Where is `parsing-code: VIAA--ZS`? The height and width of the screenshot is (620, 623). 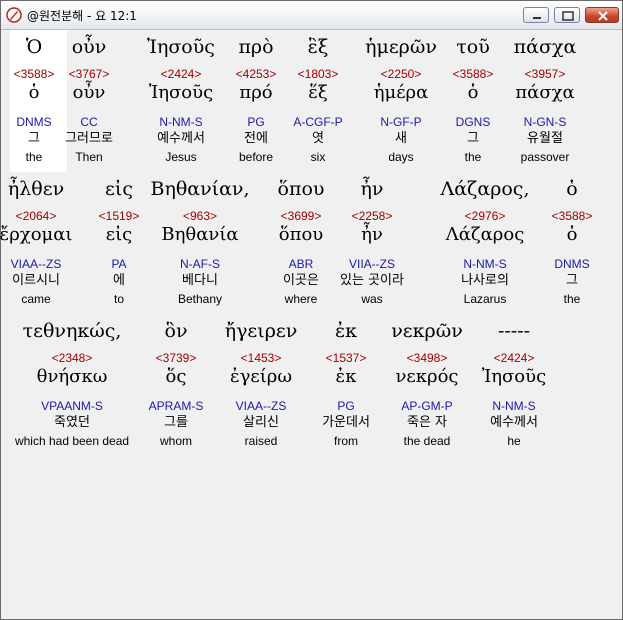
parsing-code: VIAA--ZS is located at coordinates (36, 264).